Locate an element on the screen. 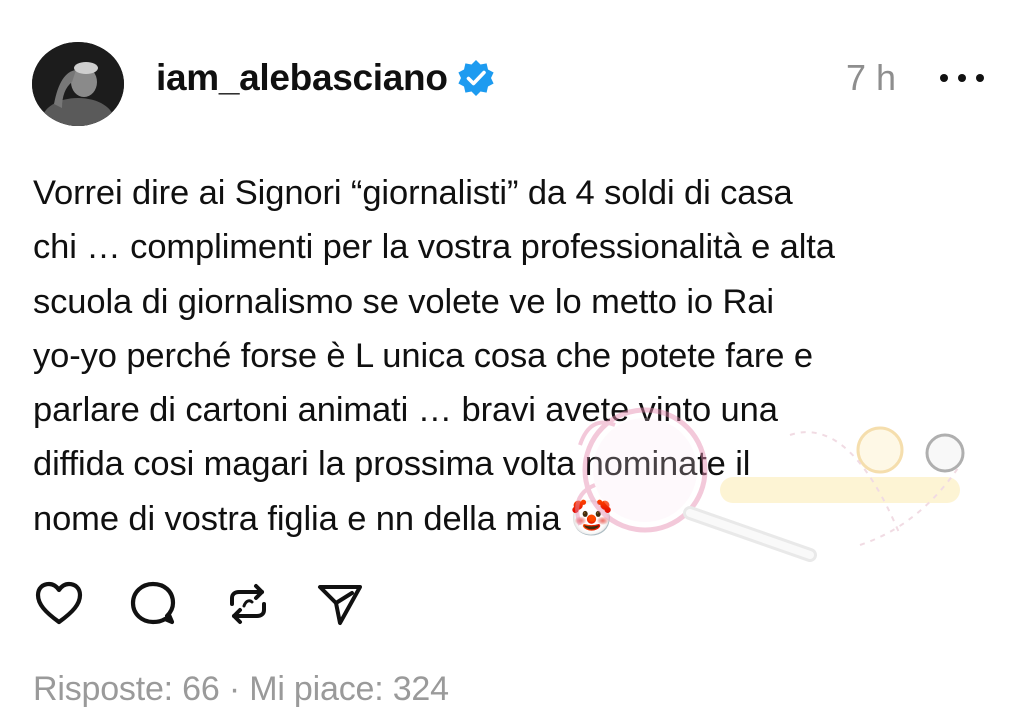  like-button is located at coordinates (59, 604).